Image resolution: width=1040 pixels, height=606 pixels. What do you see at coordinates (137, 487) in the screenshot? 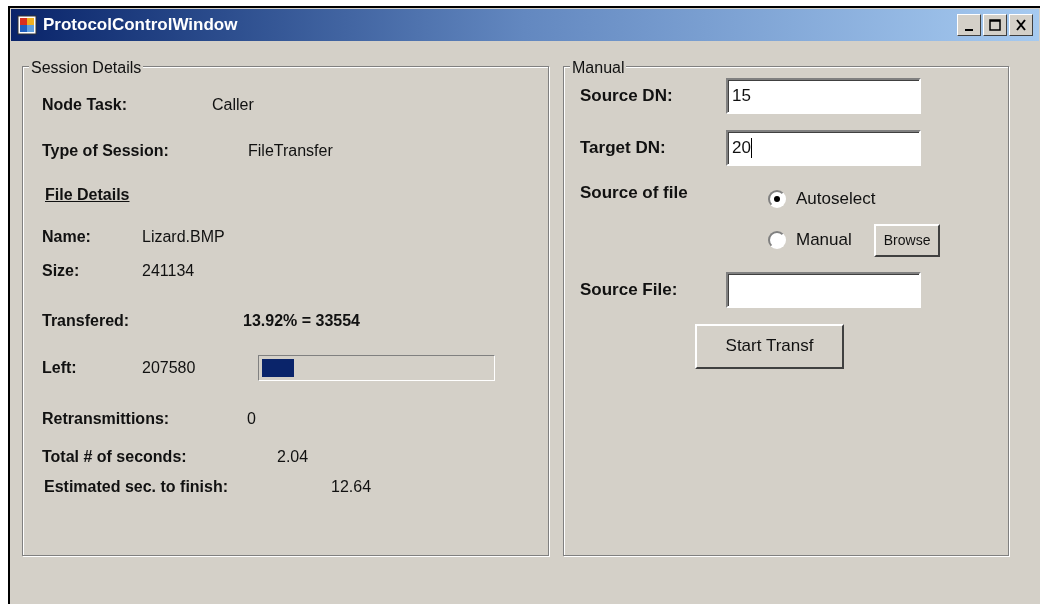
I see `field-label: Estimated sec. to finish:` at bounding box center [137, 487].